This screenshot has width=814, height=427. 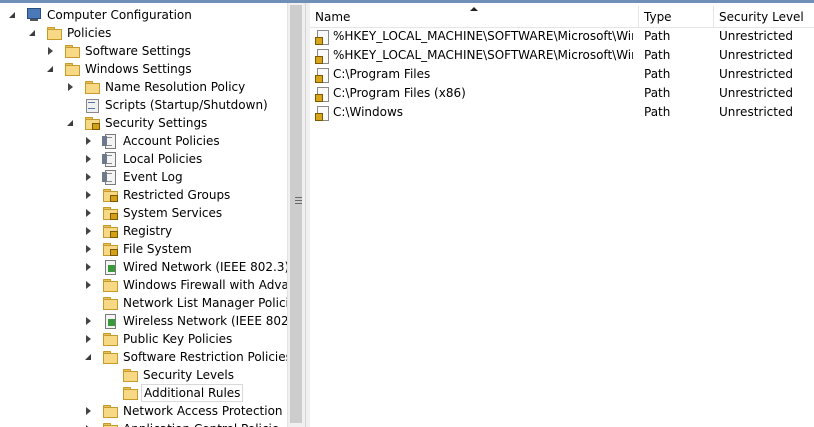 What do you see at coordinates (143, 177) in the screenshot?
I see `tree-node: Event Log` at bounding box center [143, 177].